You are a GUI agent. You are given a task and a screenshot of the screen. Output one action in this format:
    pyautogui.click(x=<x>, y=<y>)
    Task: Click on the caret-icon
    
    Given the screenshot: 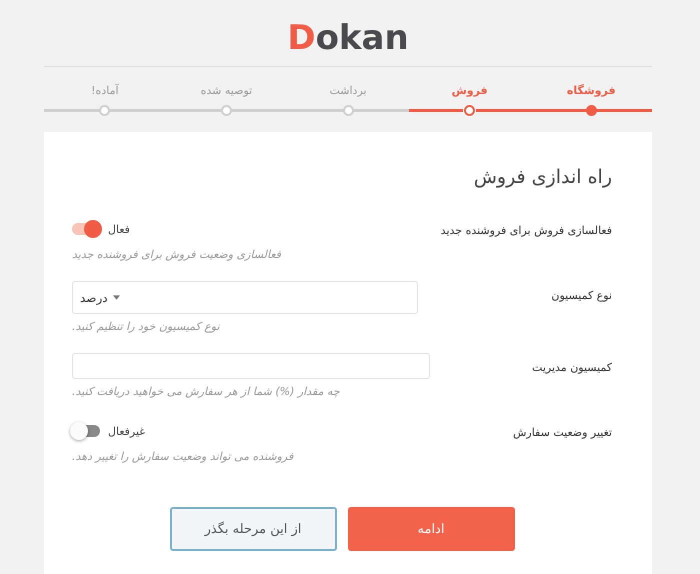 What is the action you would take?
    pyautogui.click(x=116, y=297)
    